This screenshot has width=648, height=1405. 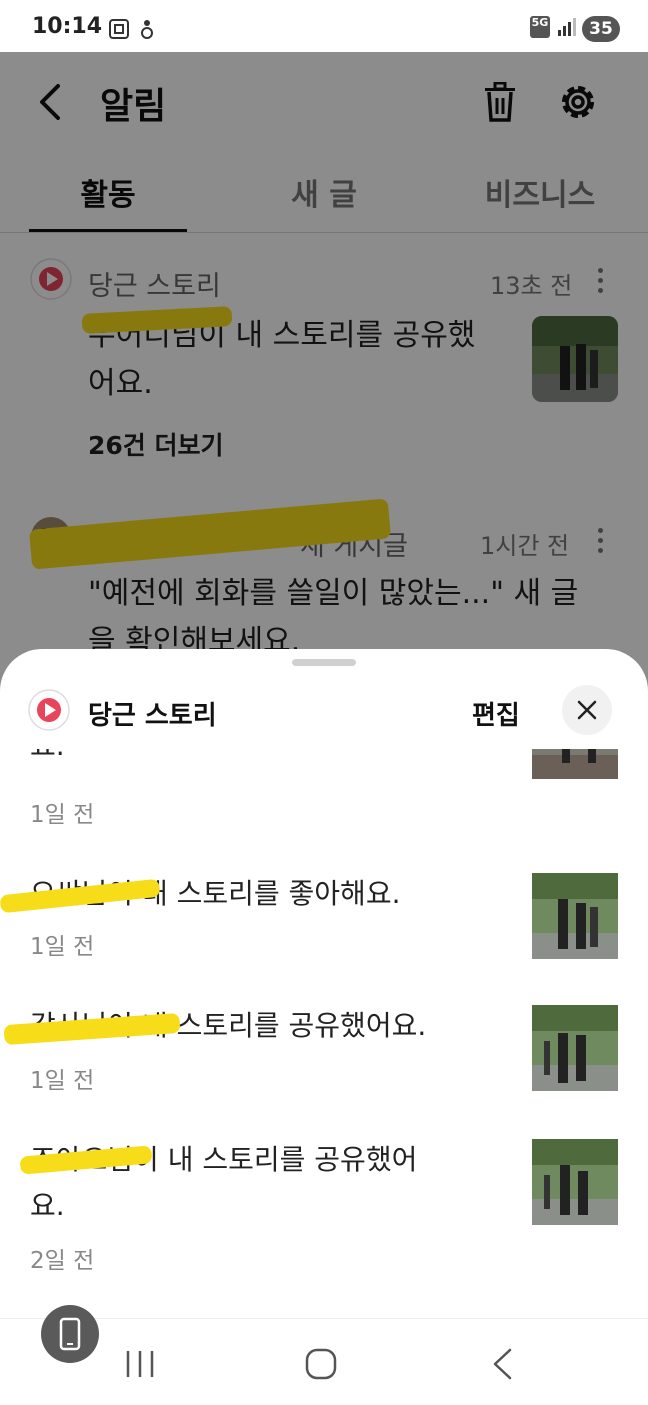 What do you see at coordinates (324, 1049) in the screenshot?
I see `list-item: 감사님이 내 스토리를 공유했어요. 1일 전` at bounding box center [324, 1049].